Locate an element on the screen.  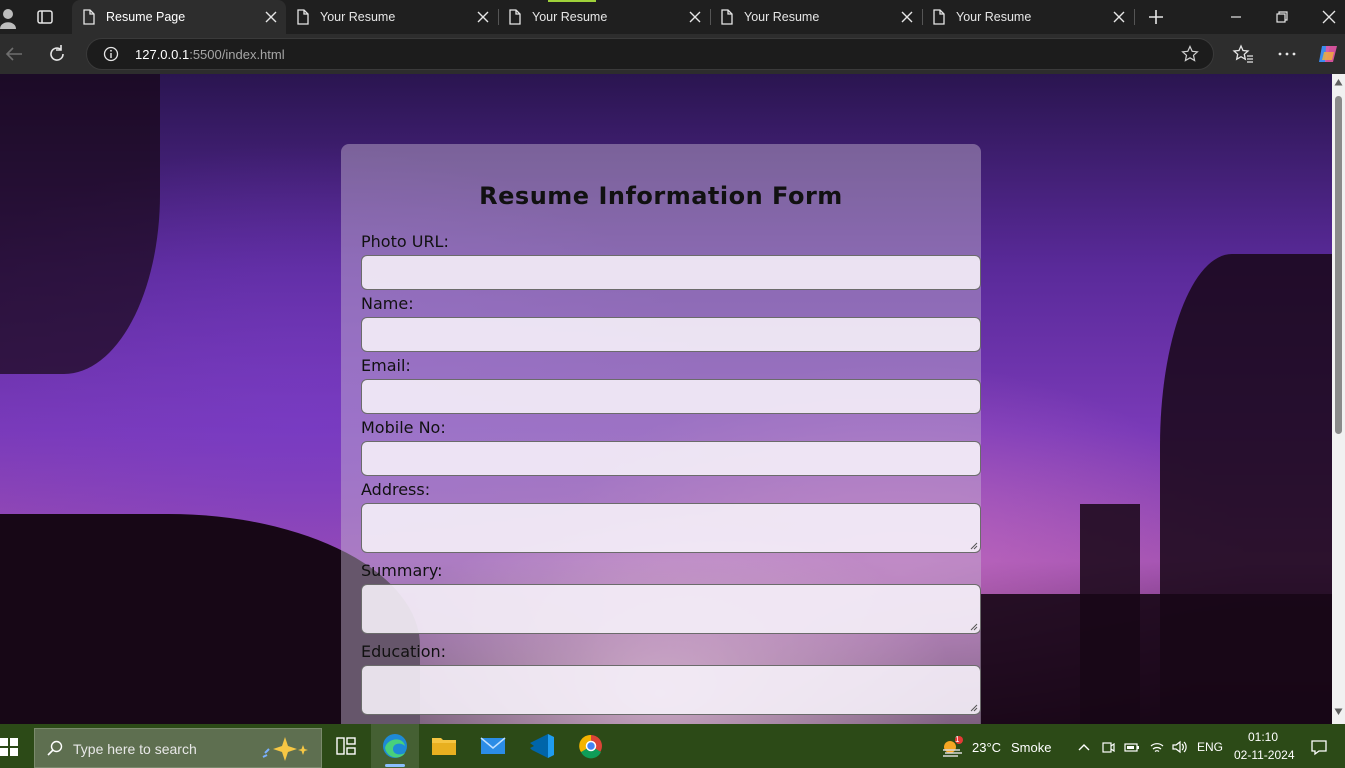
url-path: :5500/index.html is located at coordinates (237, 54).